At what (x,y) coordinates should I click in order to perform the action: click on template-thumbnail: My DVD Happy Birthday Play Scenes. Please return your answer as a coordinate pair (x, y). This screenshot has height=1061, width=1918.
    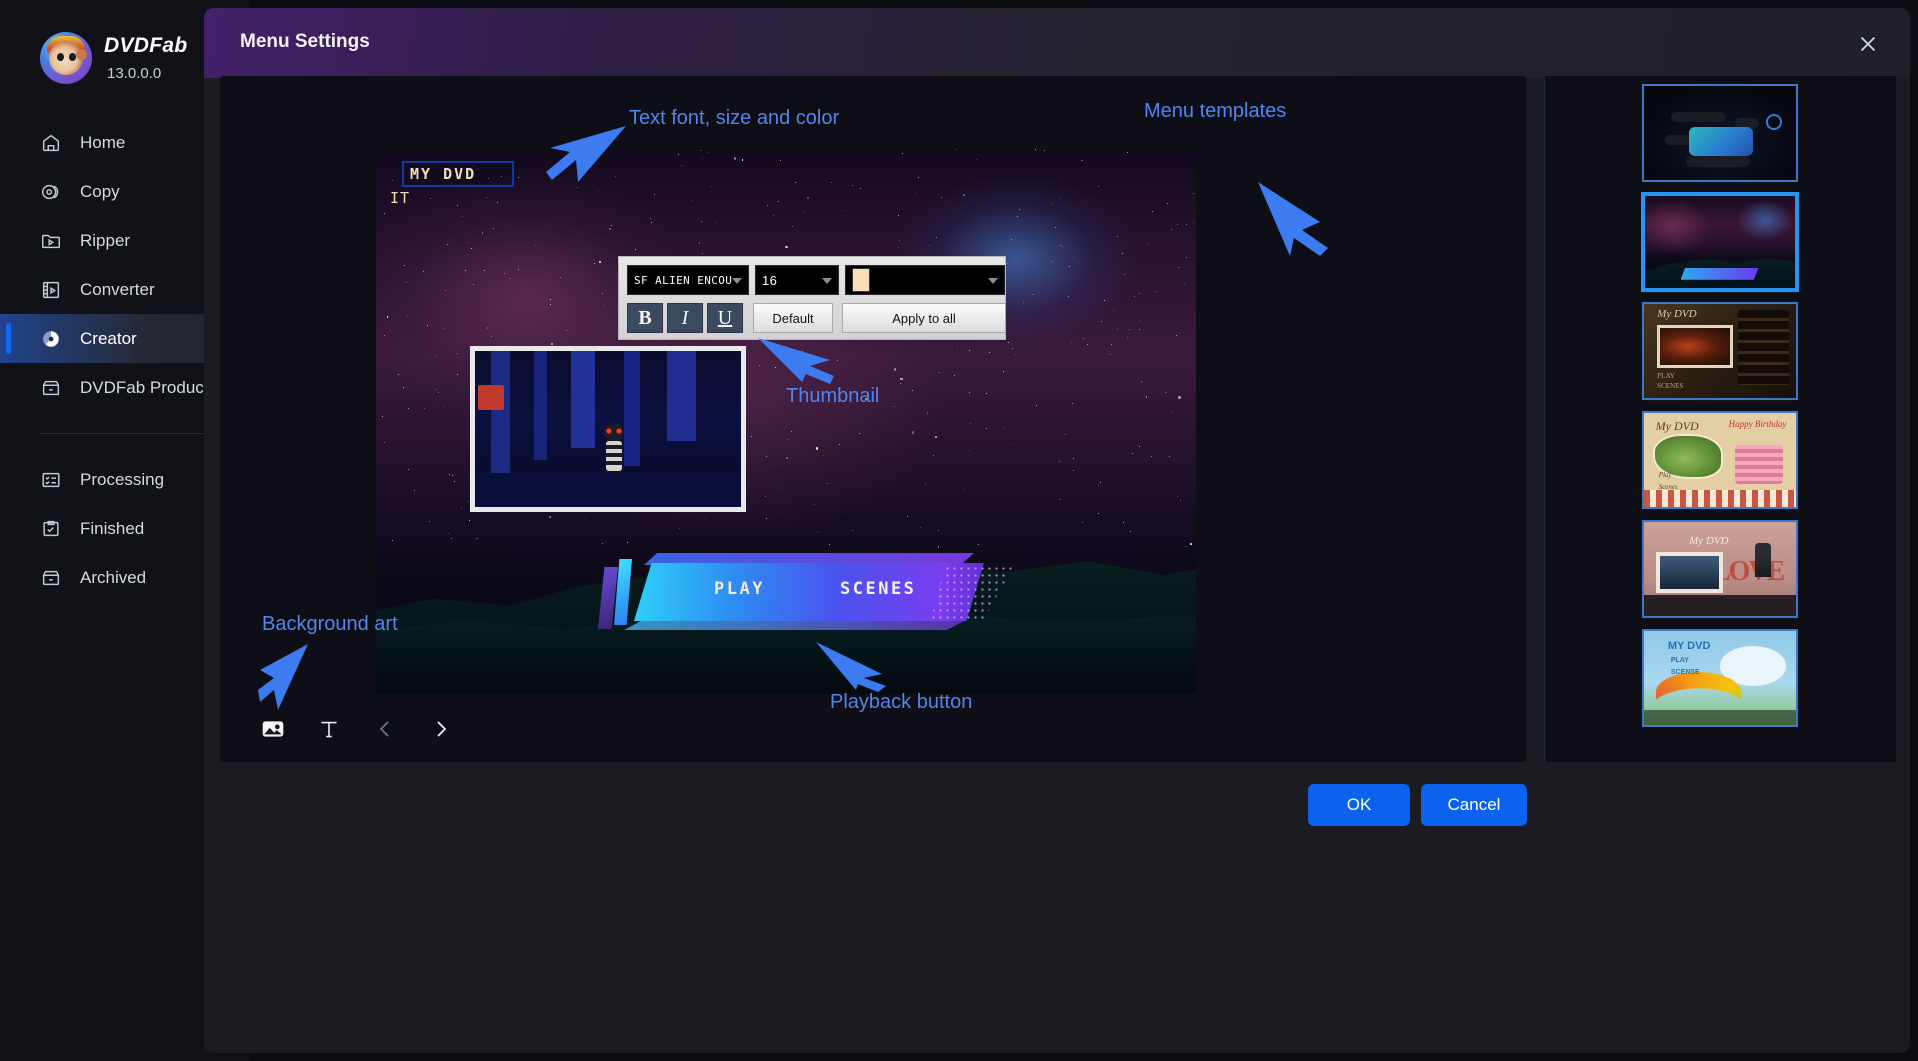
    Looking at the image, I should click on (1719, 460).